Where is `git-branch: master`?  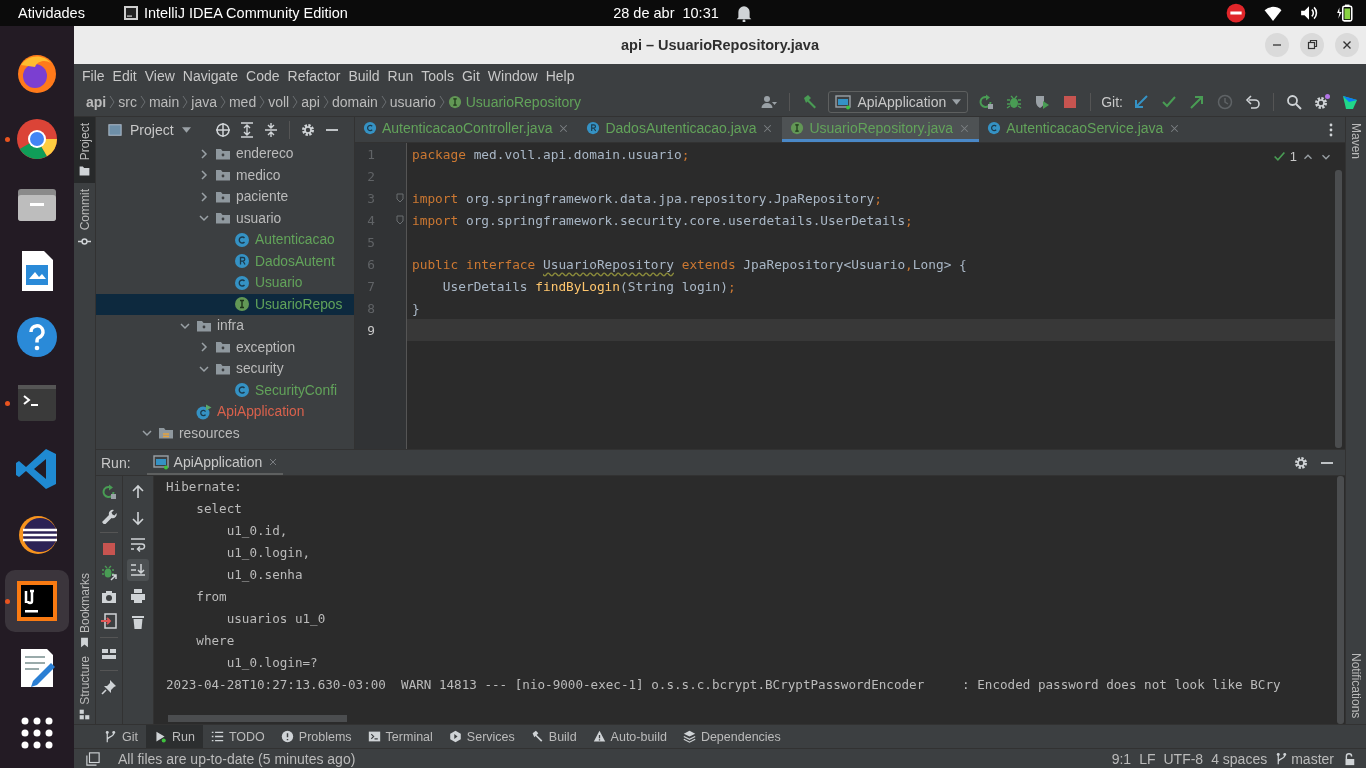
git-branch: master is located at coordinates (1304, 758).